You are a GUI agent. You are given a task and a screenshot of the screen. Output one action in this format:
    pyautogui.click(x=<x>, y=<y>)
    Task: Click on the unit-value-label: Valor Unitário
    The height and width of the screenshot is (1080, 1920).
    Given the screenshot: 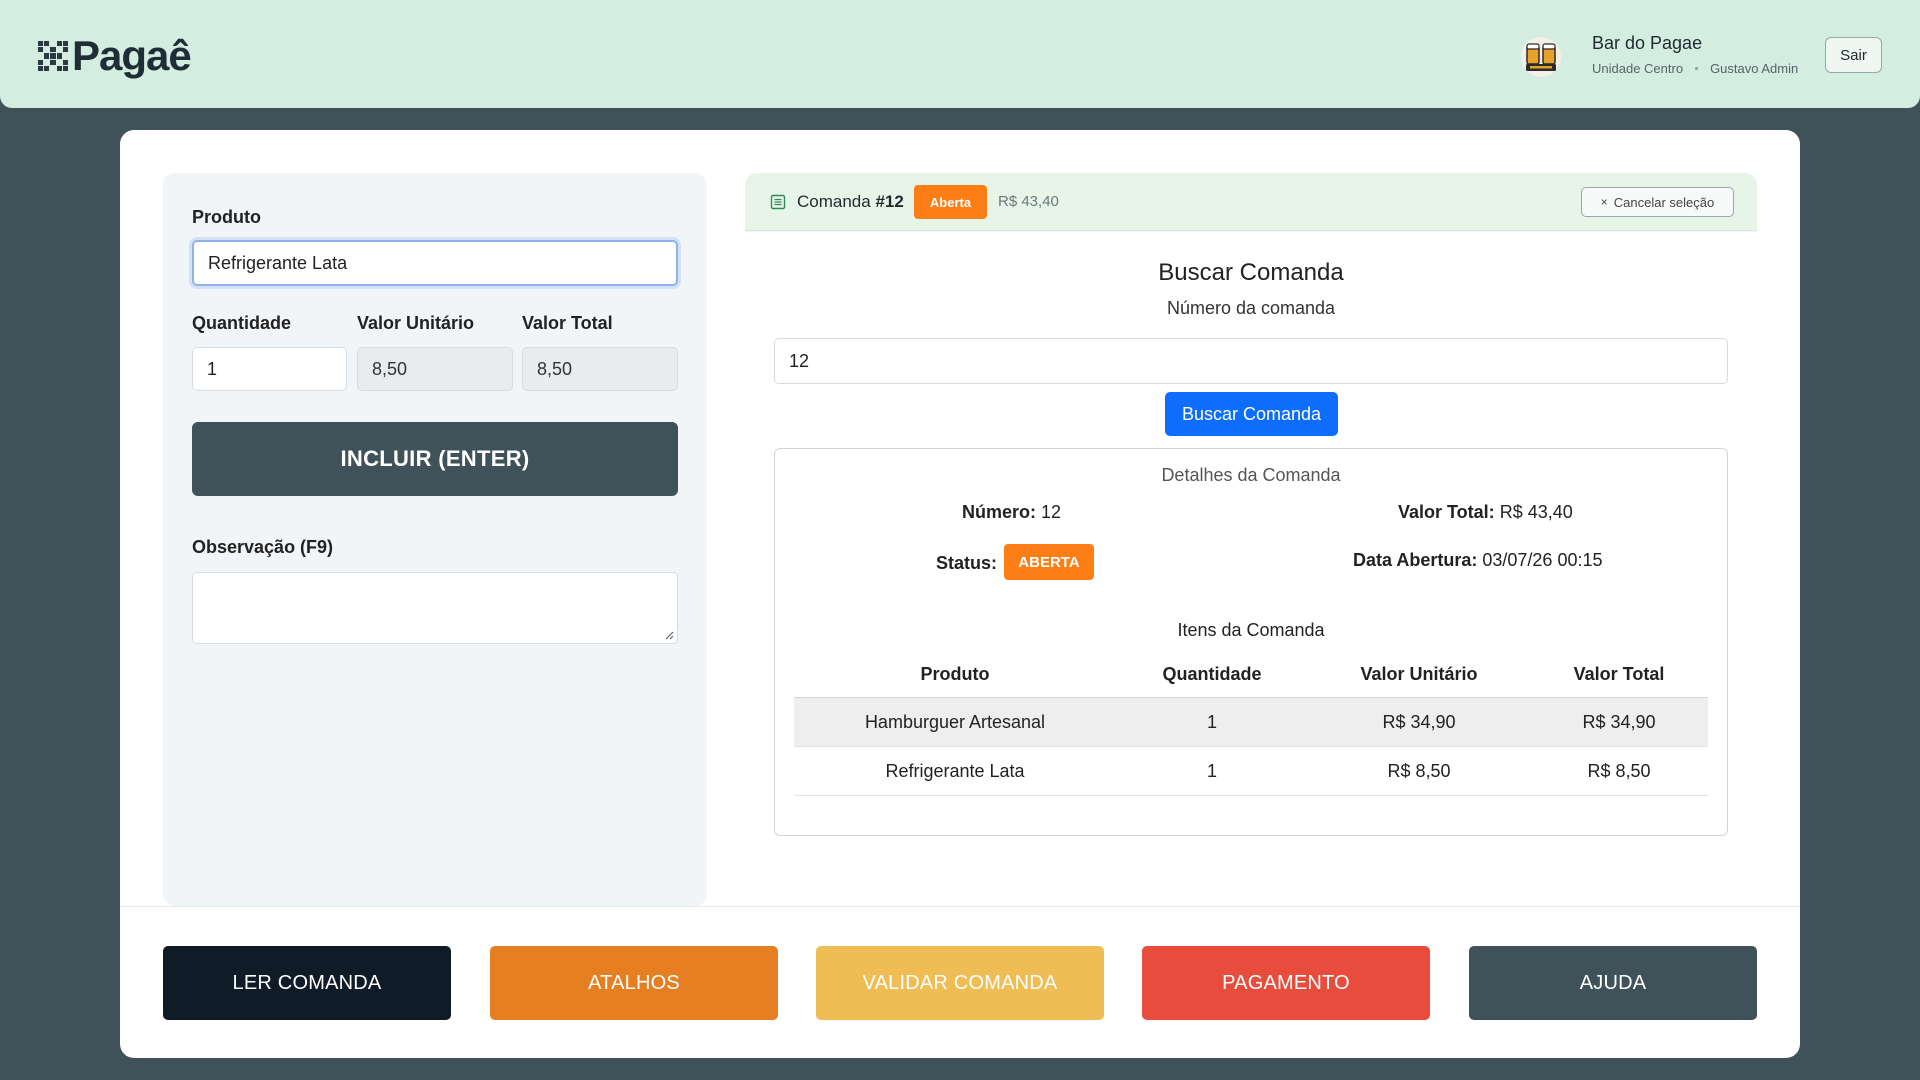 What is the action you would take?
    pyautogui.click(x=416, y=323)
    